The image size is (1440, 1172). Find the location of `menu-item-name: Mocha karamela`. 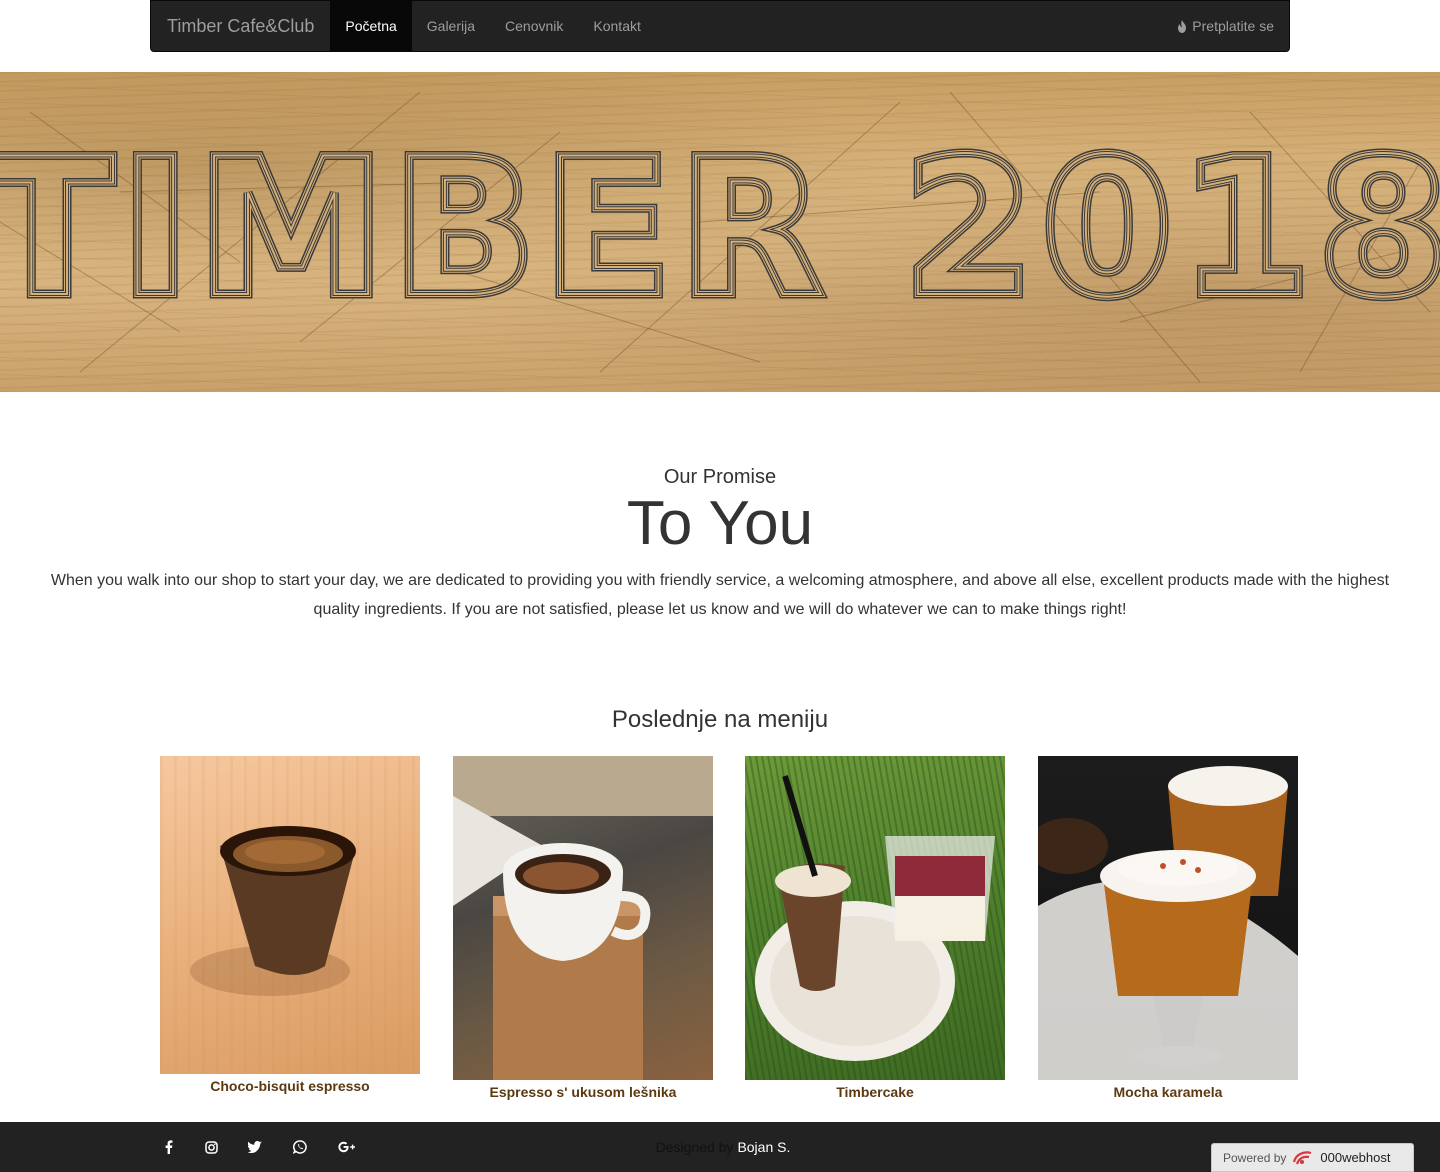

menu-item-name: Mocha karamela is located at coordinates (1168, 1092).